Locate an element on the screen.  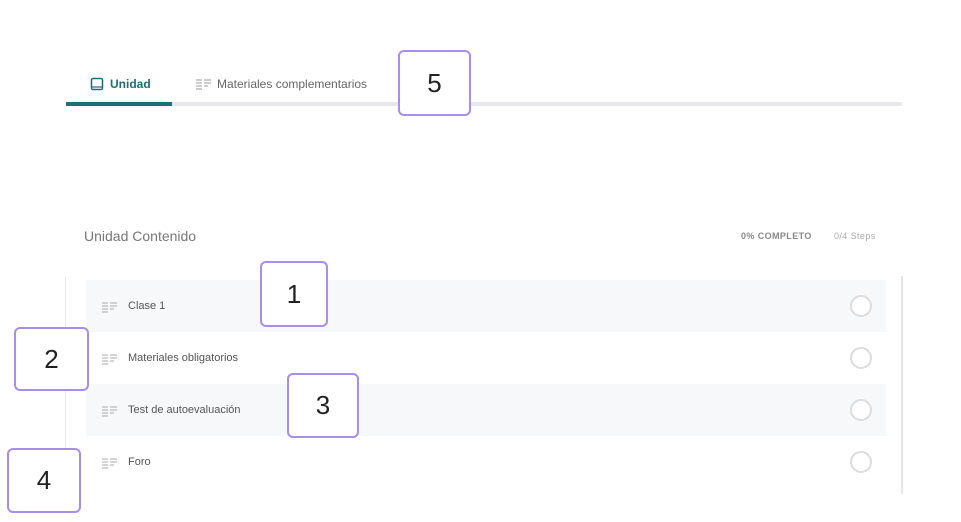
lesson-label: Materiales obligatorios is located at coordinates (183, 358).